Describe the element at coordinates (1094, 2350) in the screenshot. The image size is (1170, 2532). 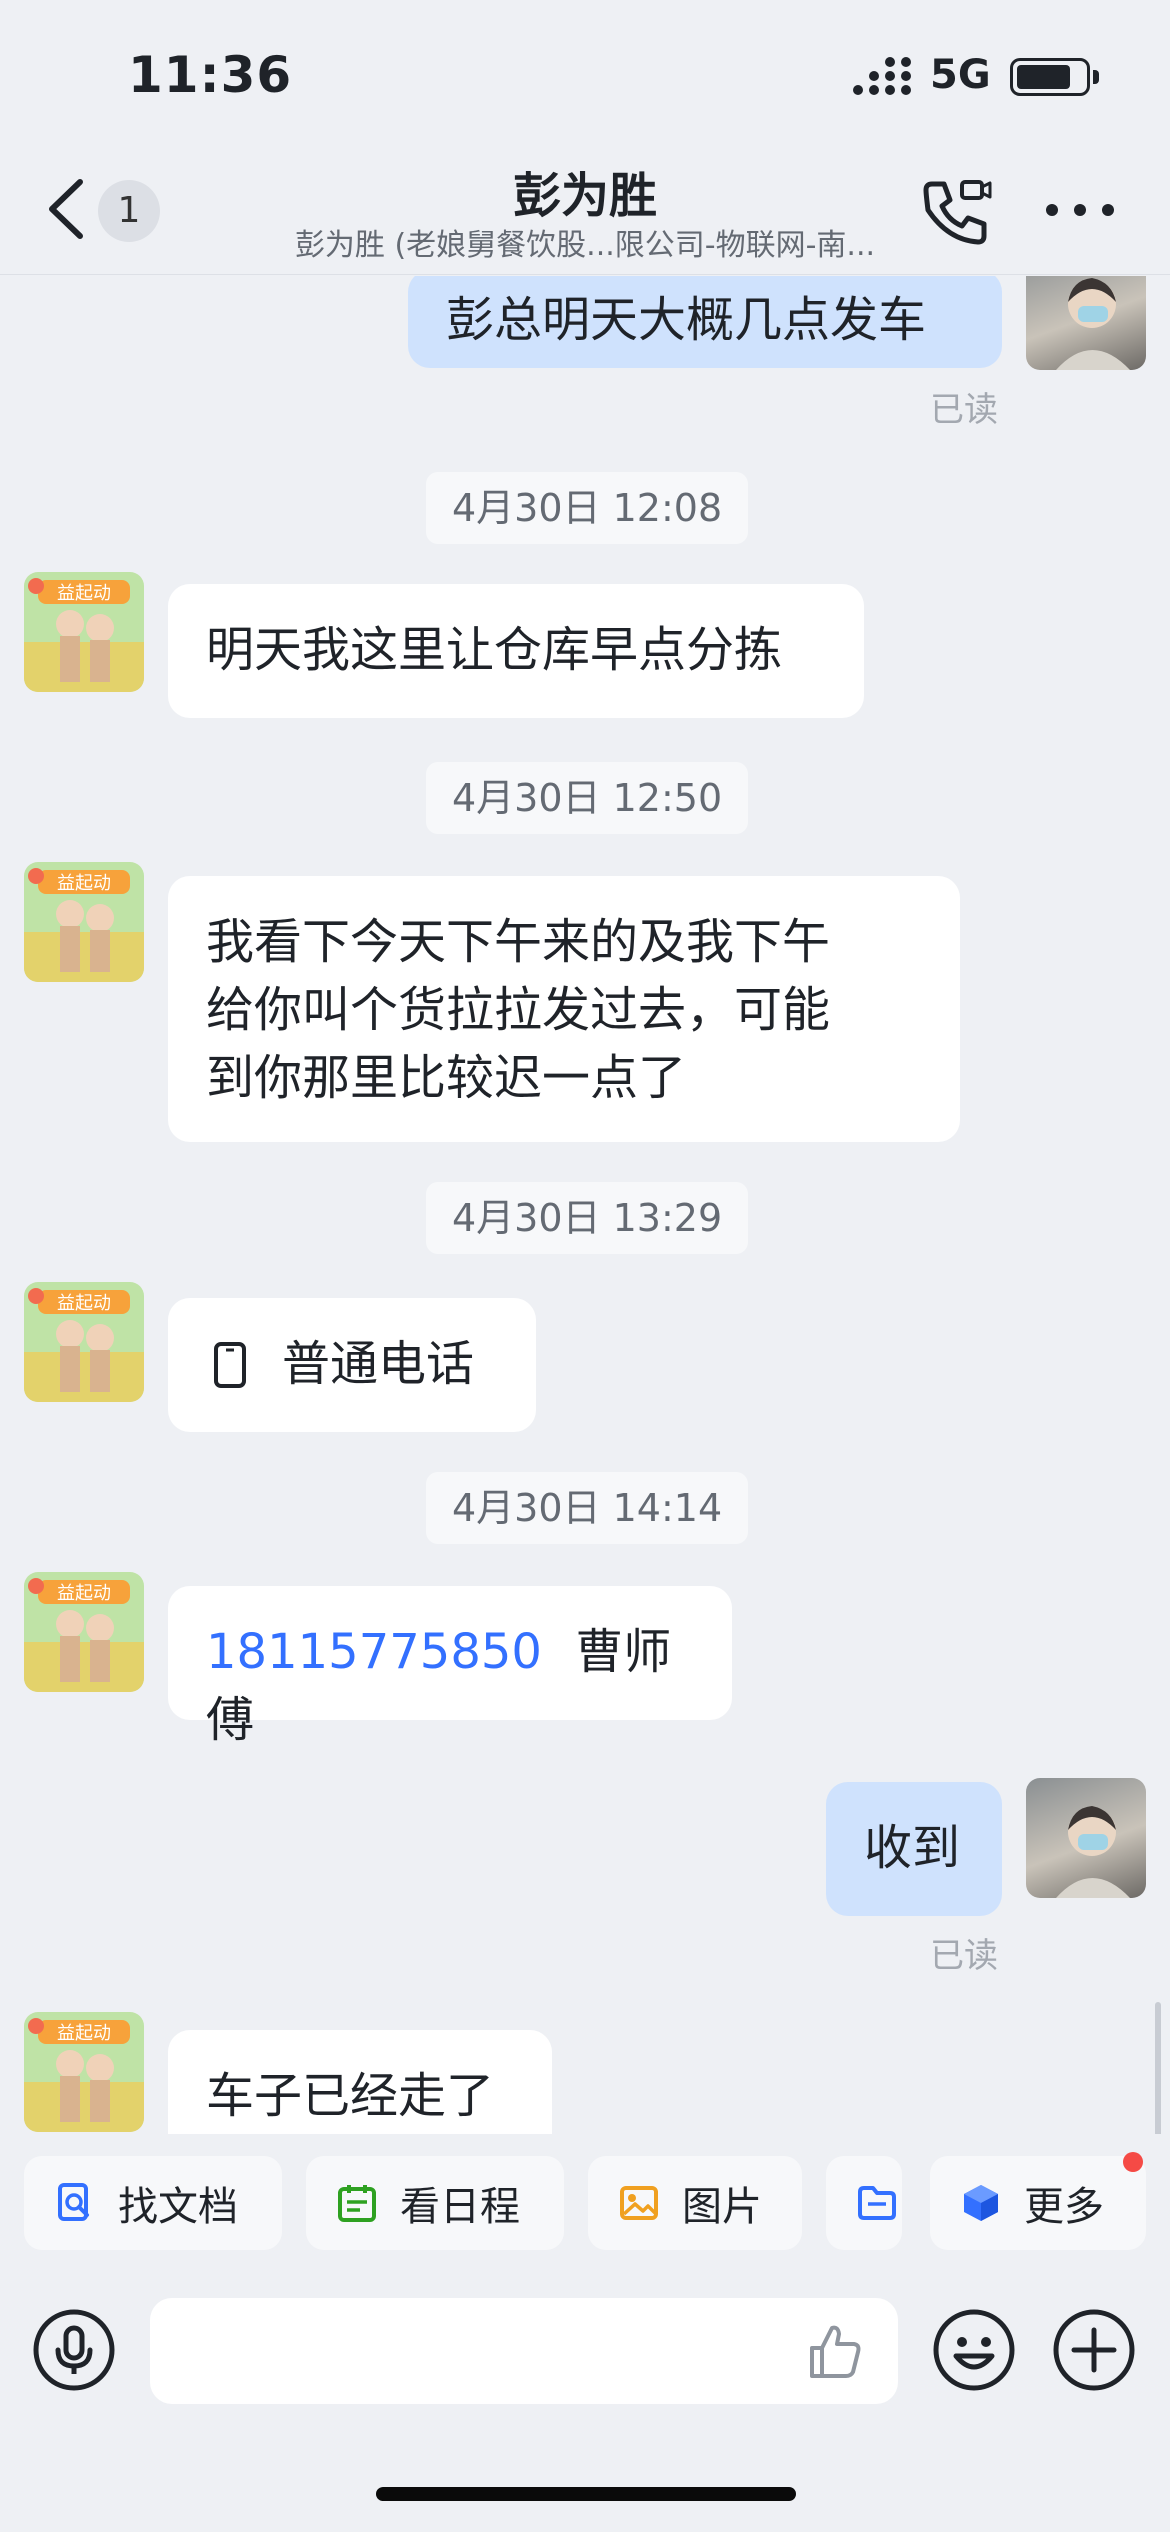
I see `add-attachment-icon` at that location.